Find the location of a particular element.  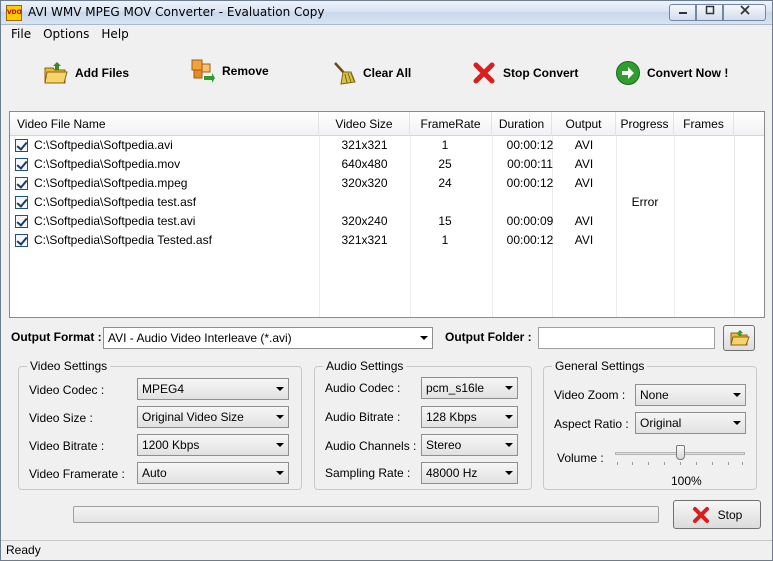

video-codec-value: MPEG4 is located at coordinates (163, 389).